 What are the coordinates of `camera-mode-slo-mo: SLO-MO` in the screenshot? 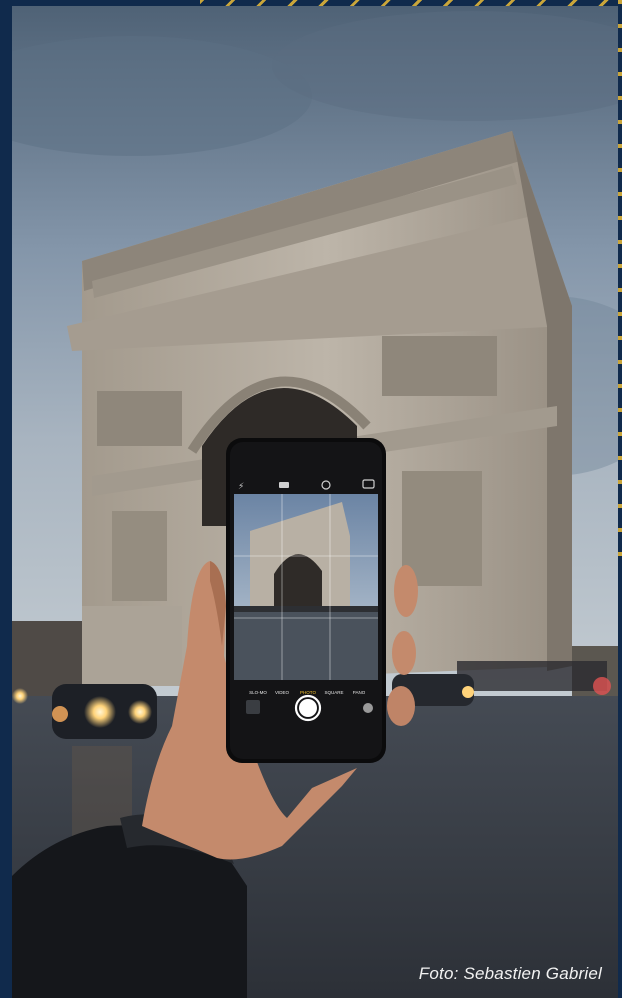 It's located at (258, 692).